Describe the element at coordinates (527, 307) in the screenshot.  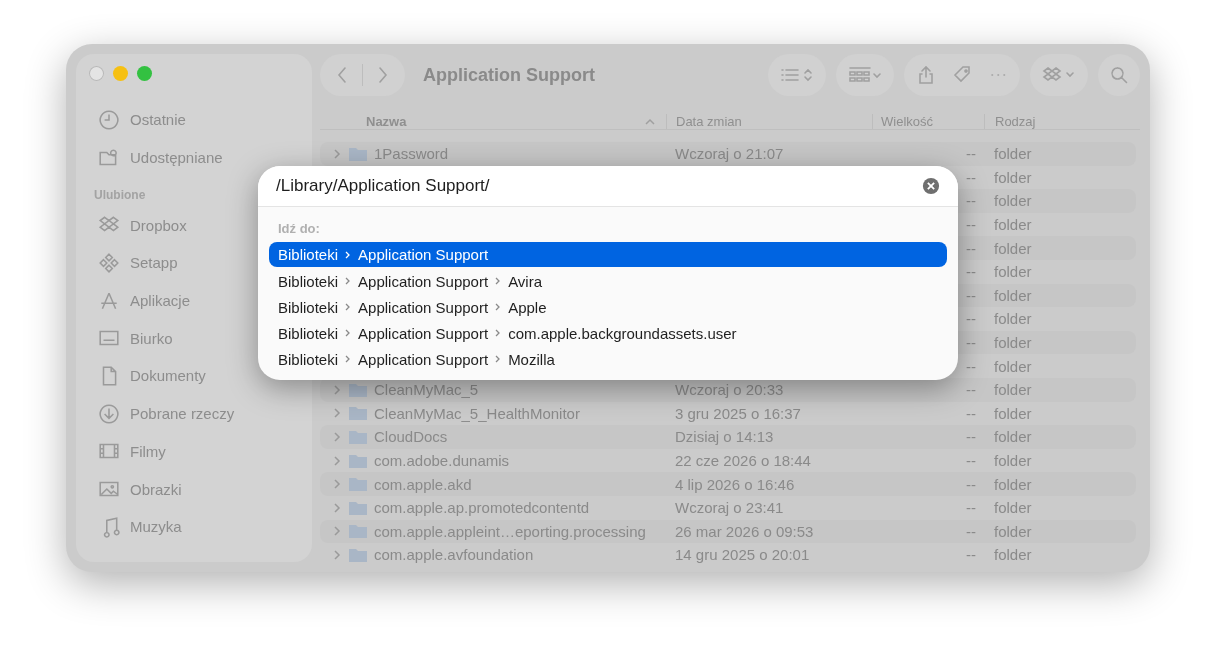
I see `path-label: Apple` at that location.